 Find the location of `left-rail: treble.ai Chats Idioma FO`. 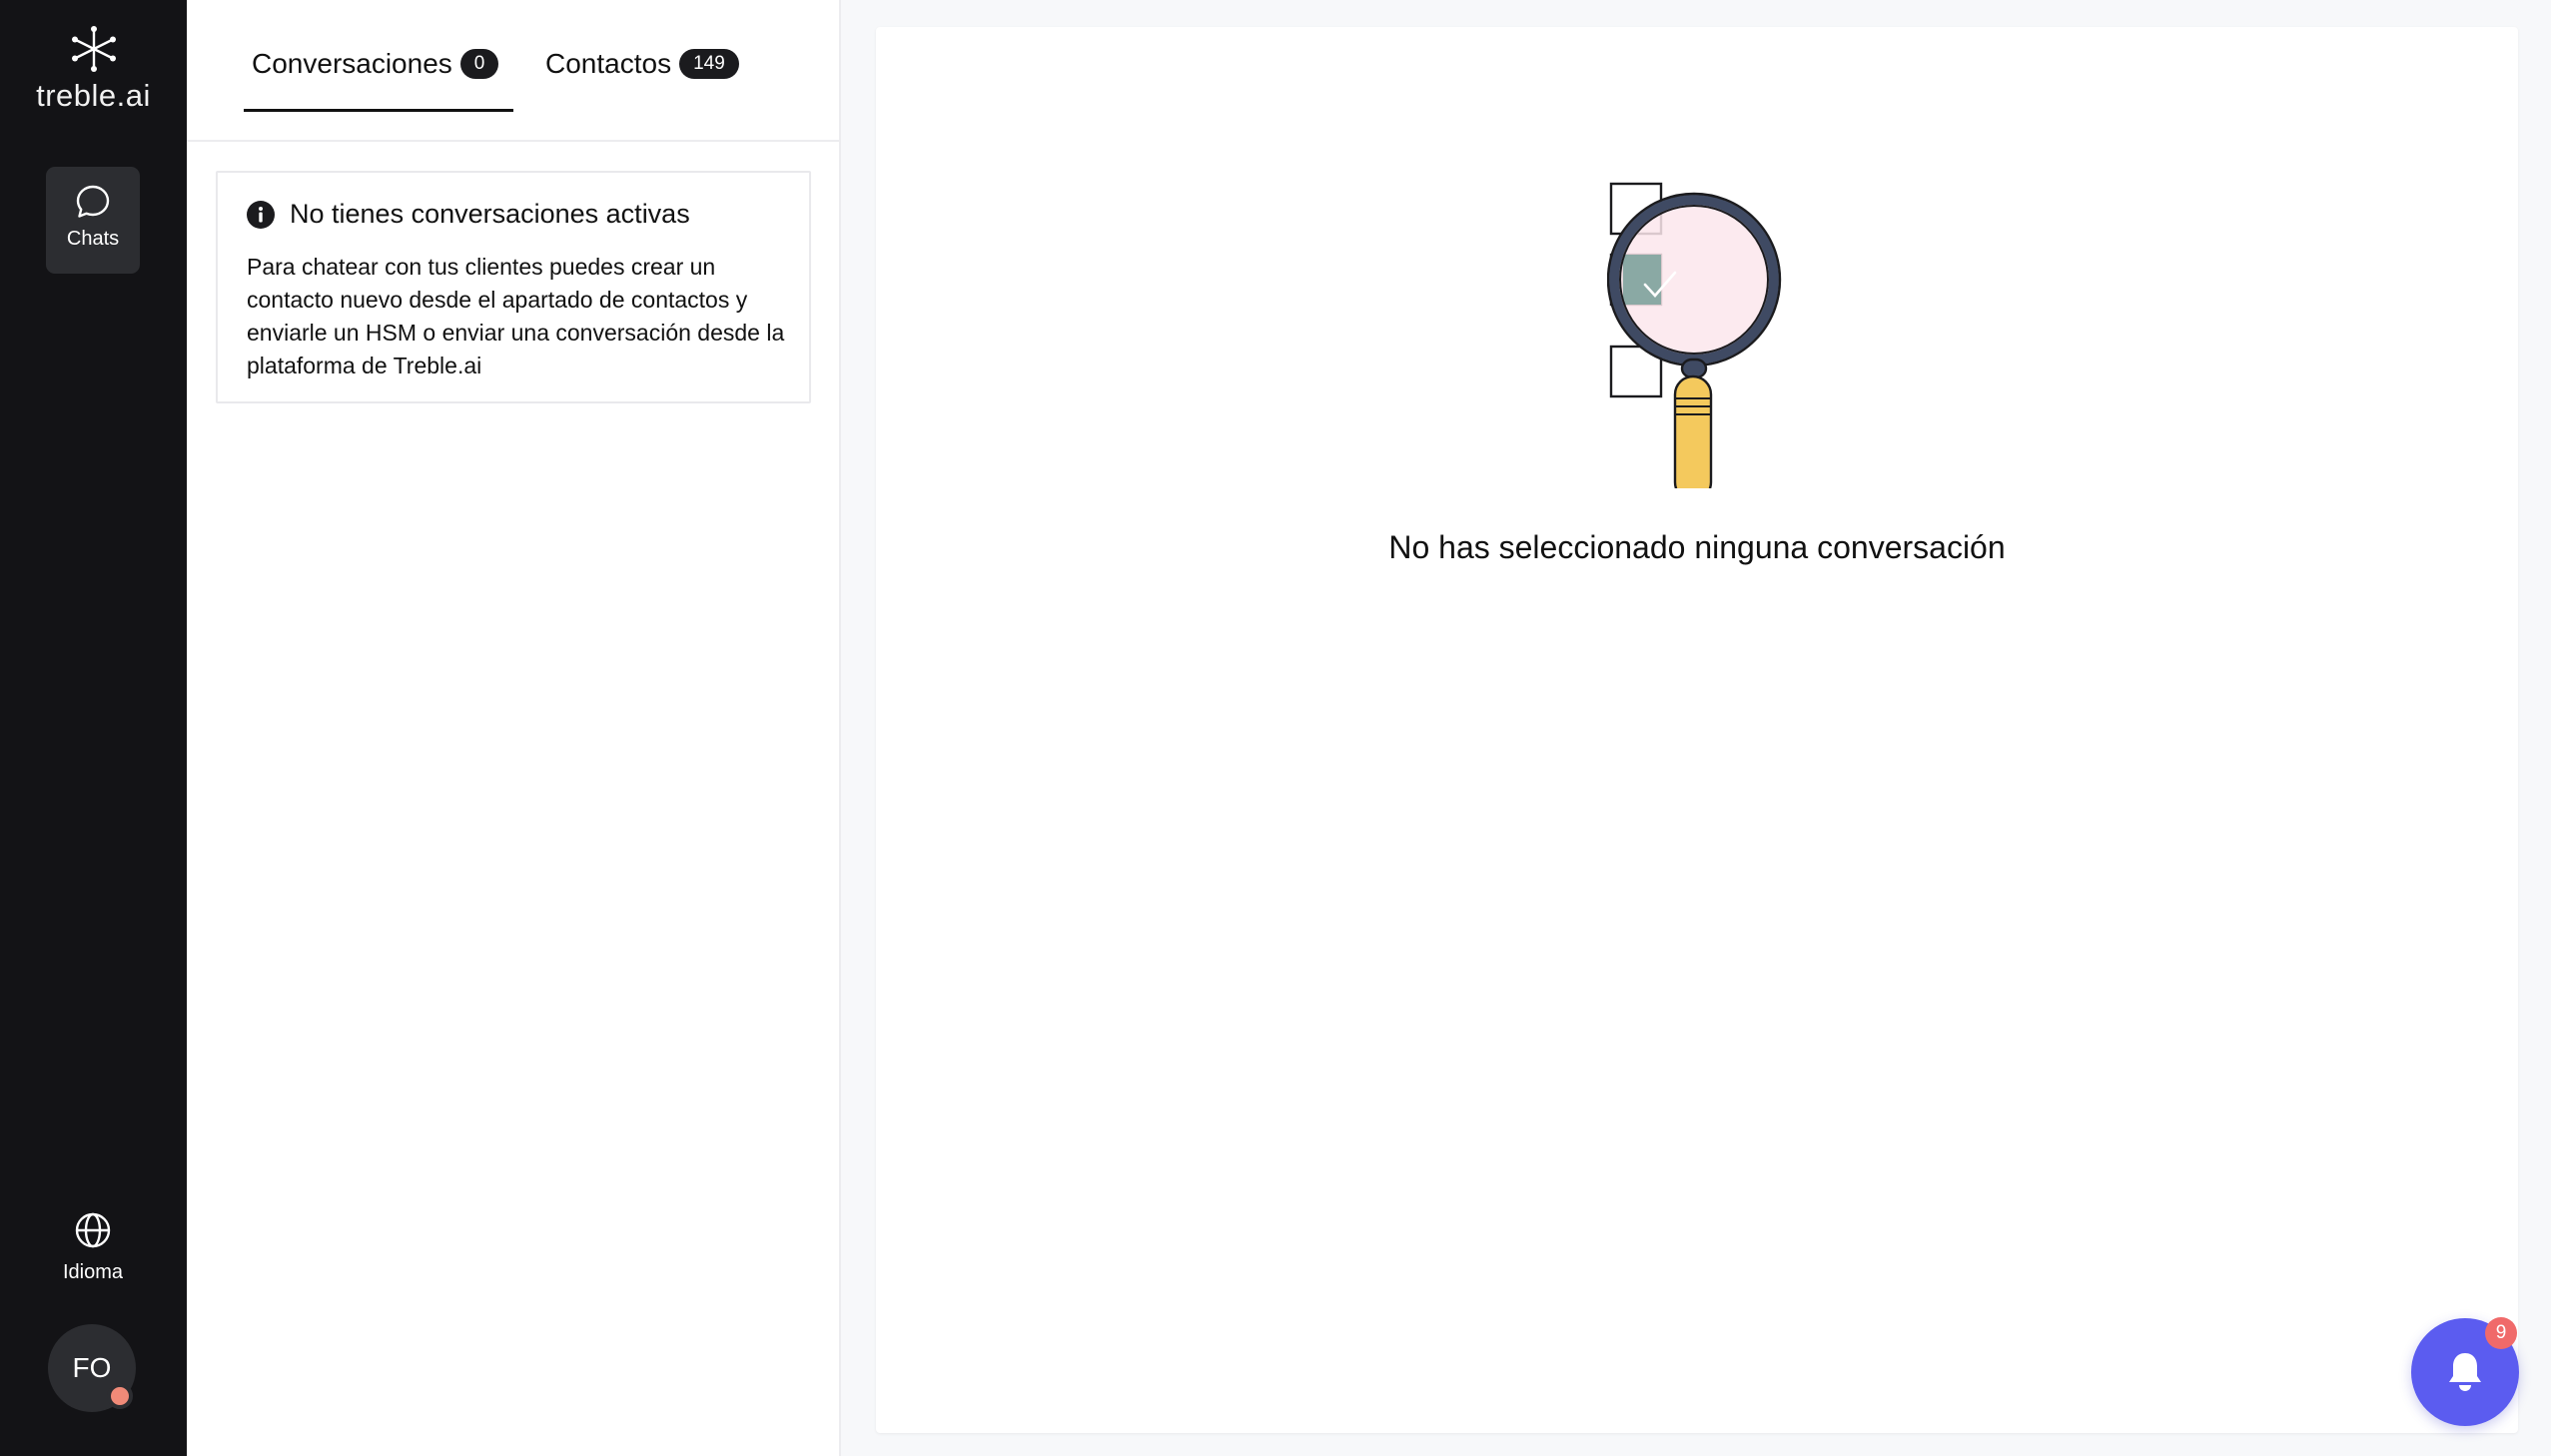

left-rail: treble.ai Chats Idioma FO is located at coordinates (93, 728).